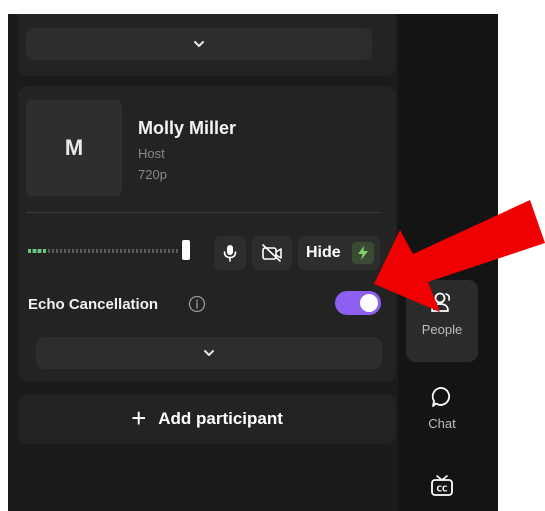  What do you see at coordinates (442, 423) in the screenshot?
I see `rail-label-chat: Chat` at bounding box center [442, 423].